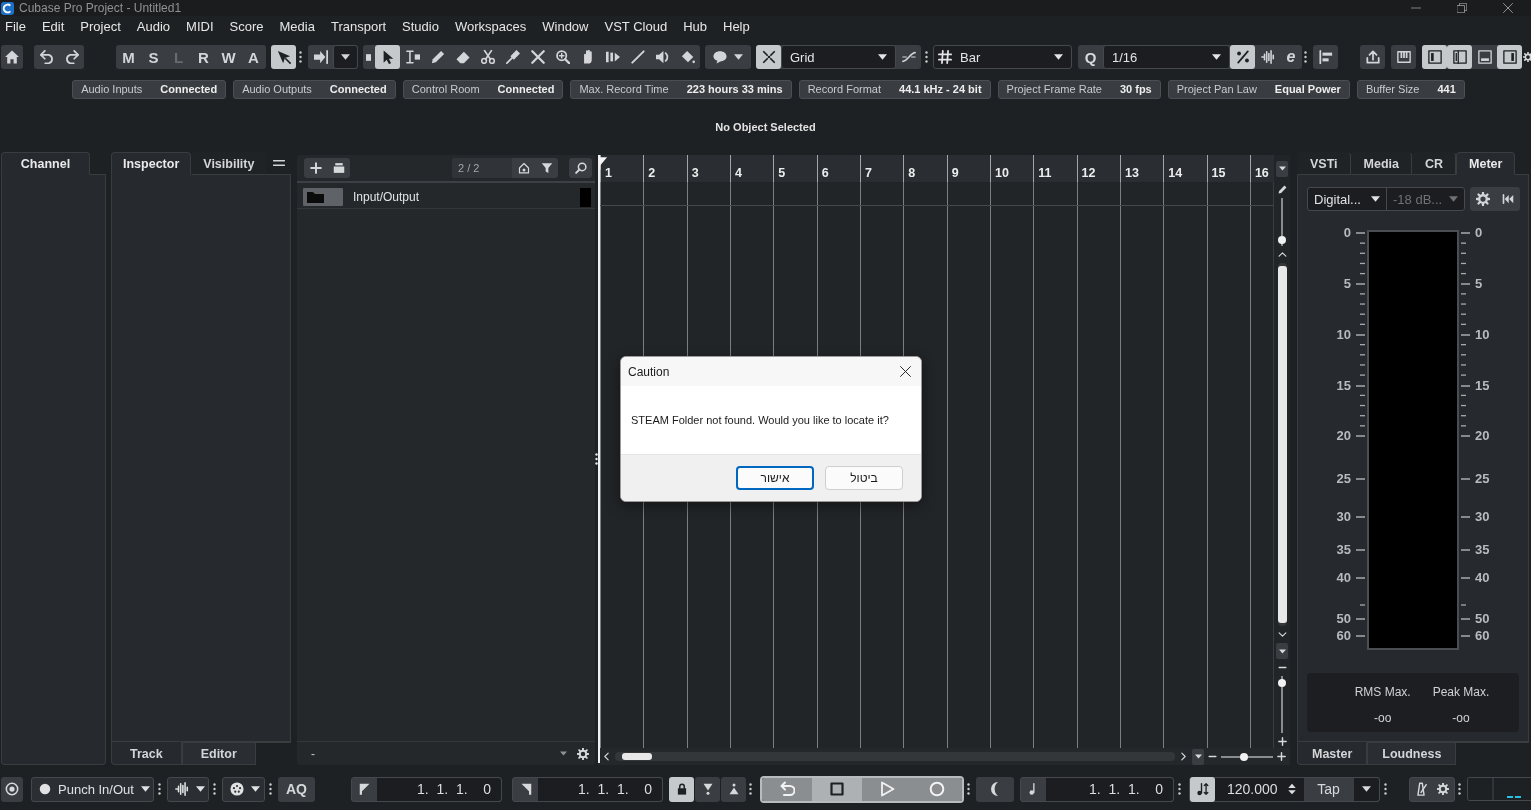 The height and width of the screenshot is (810, 1531). Describe the element at coordinates (895, 756) in the screenshot. I see `horizontal-scrollbar` at that location.